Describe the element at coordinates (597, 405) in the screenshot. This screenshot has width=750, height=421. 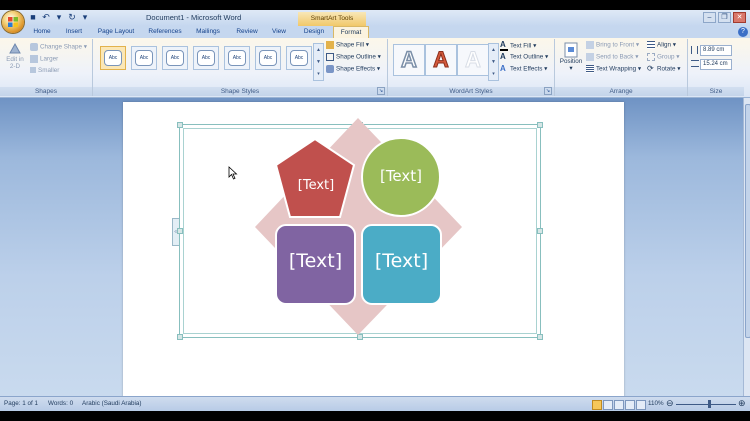
I see `print-layout-view-icon` at that location.